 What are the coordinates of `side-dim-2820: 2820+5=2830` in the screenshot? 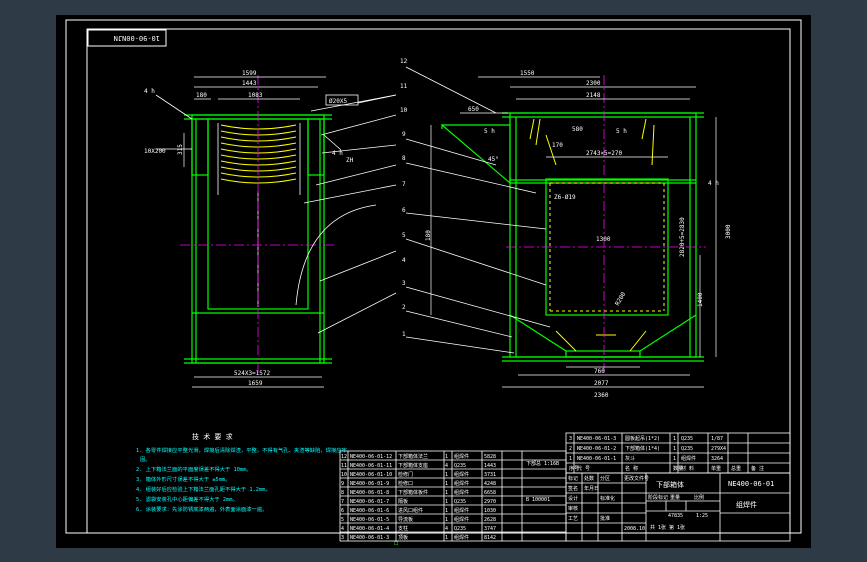 It's located at (682, 237).